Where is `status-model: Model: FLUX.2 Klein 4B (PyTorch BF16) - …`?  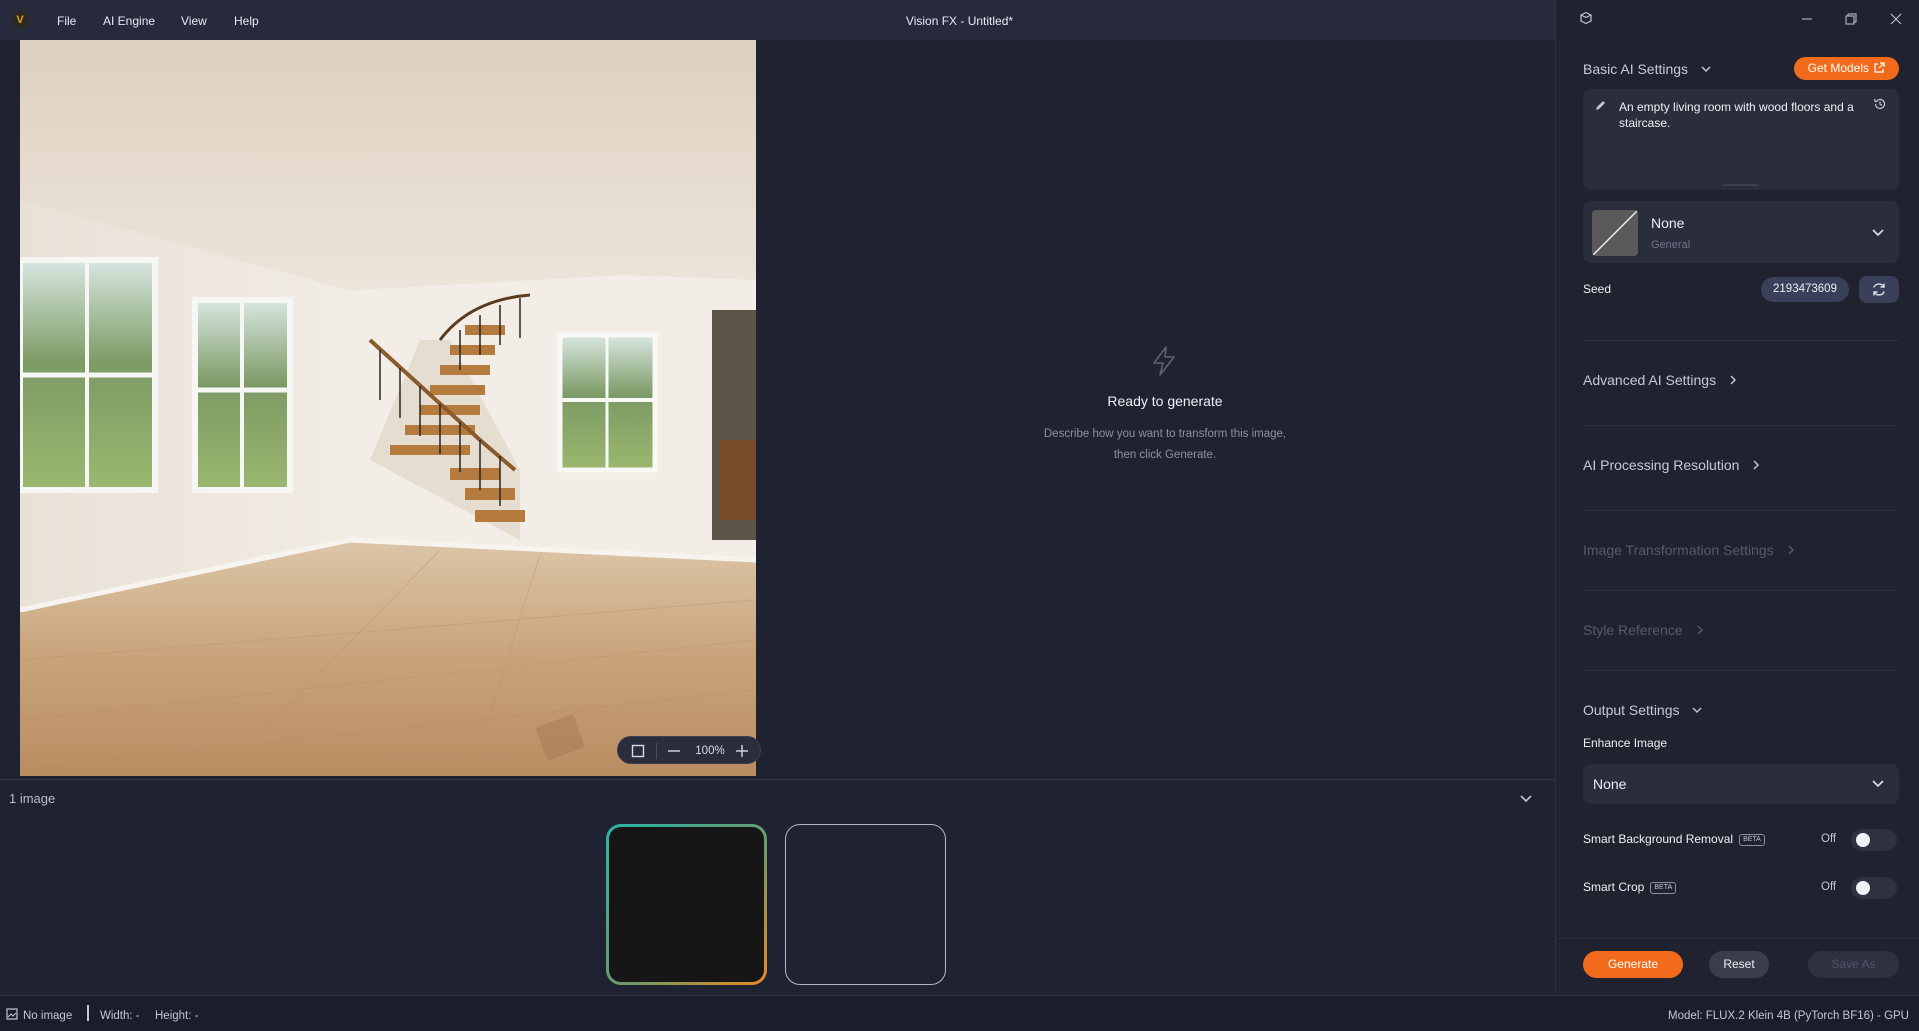
status-model: Model: FLUX.2 Klein 4B (PyTorch BF16) - … is located at coordinates (1788, 1016).